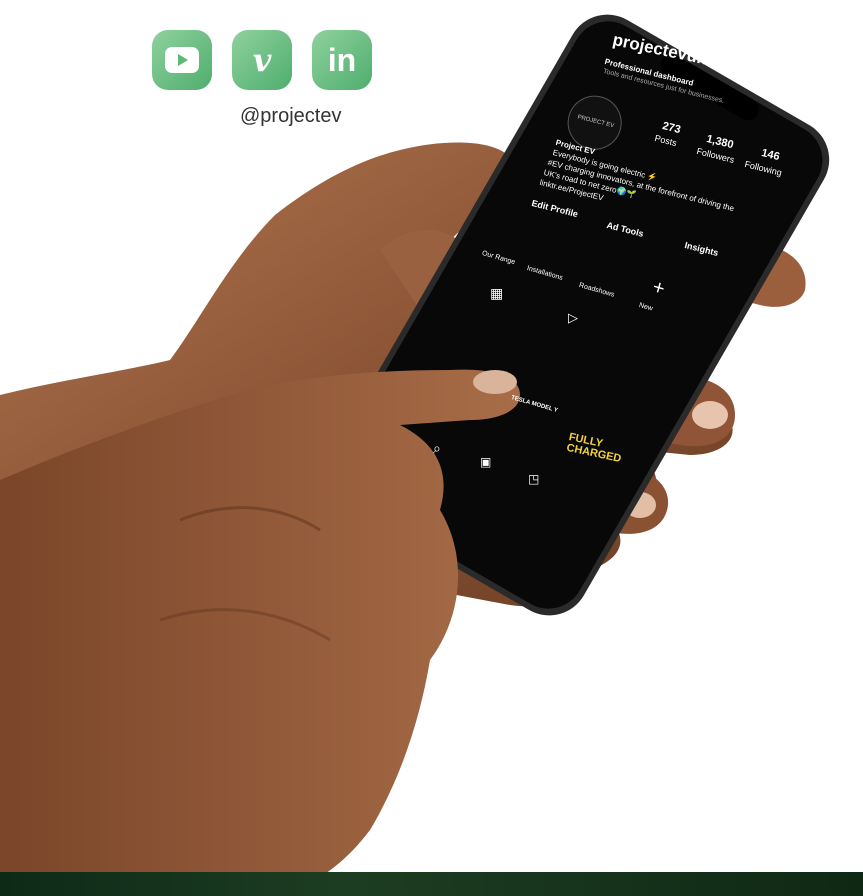 The width and height of the screenshot is (863, 896). Describe the element at coordinates (496, 293) in the screenshot. I see `grid-tab-icon: ▦` at that location.